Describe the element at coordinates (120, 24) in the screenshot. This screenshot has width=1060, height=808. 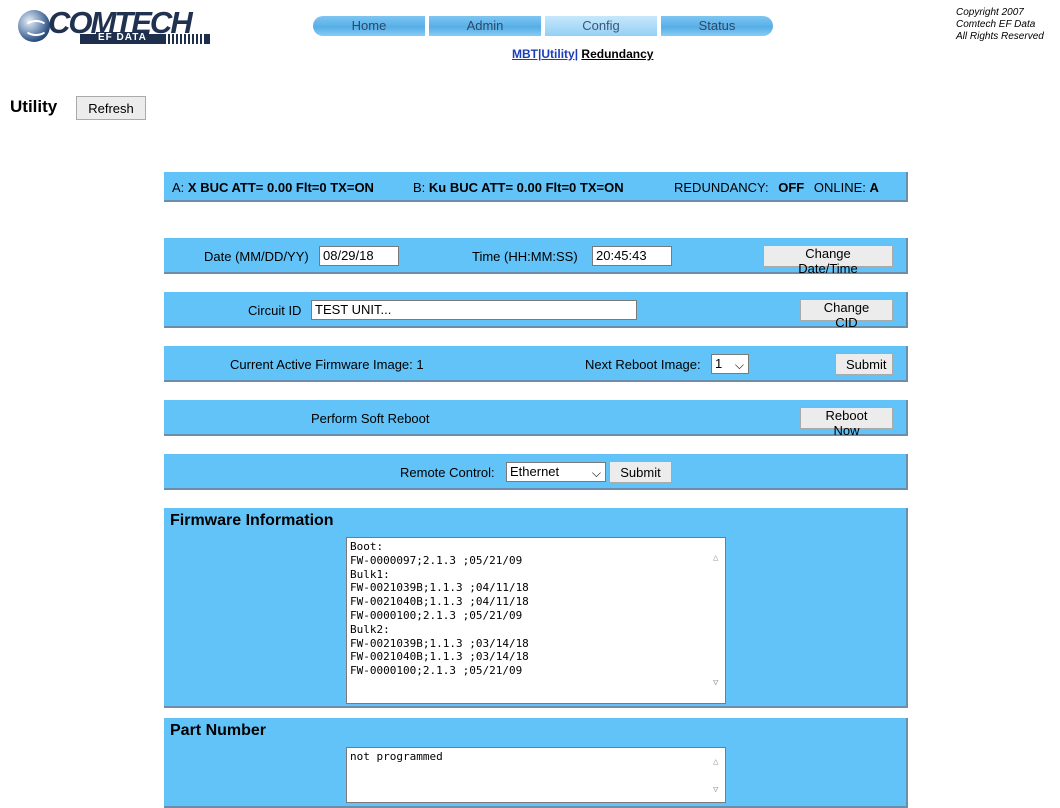
I see `comtech-logo: COMTECH EF DATA` at that location.